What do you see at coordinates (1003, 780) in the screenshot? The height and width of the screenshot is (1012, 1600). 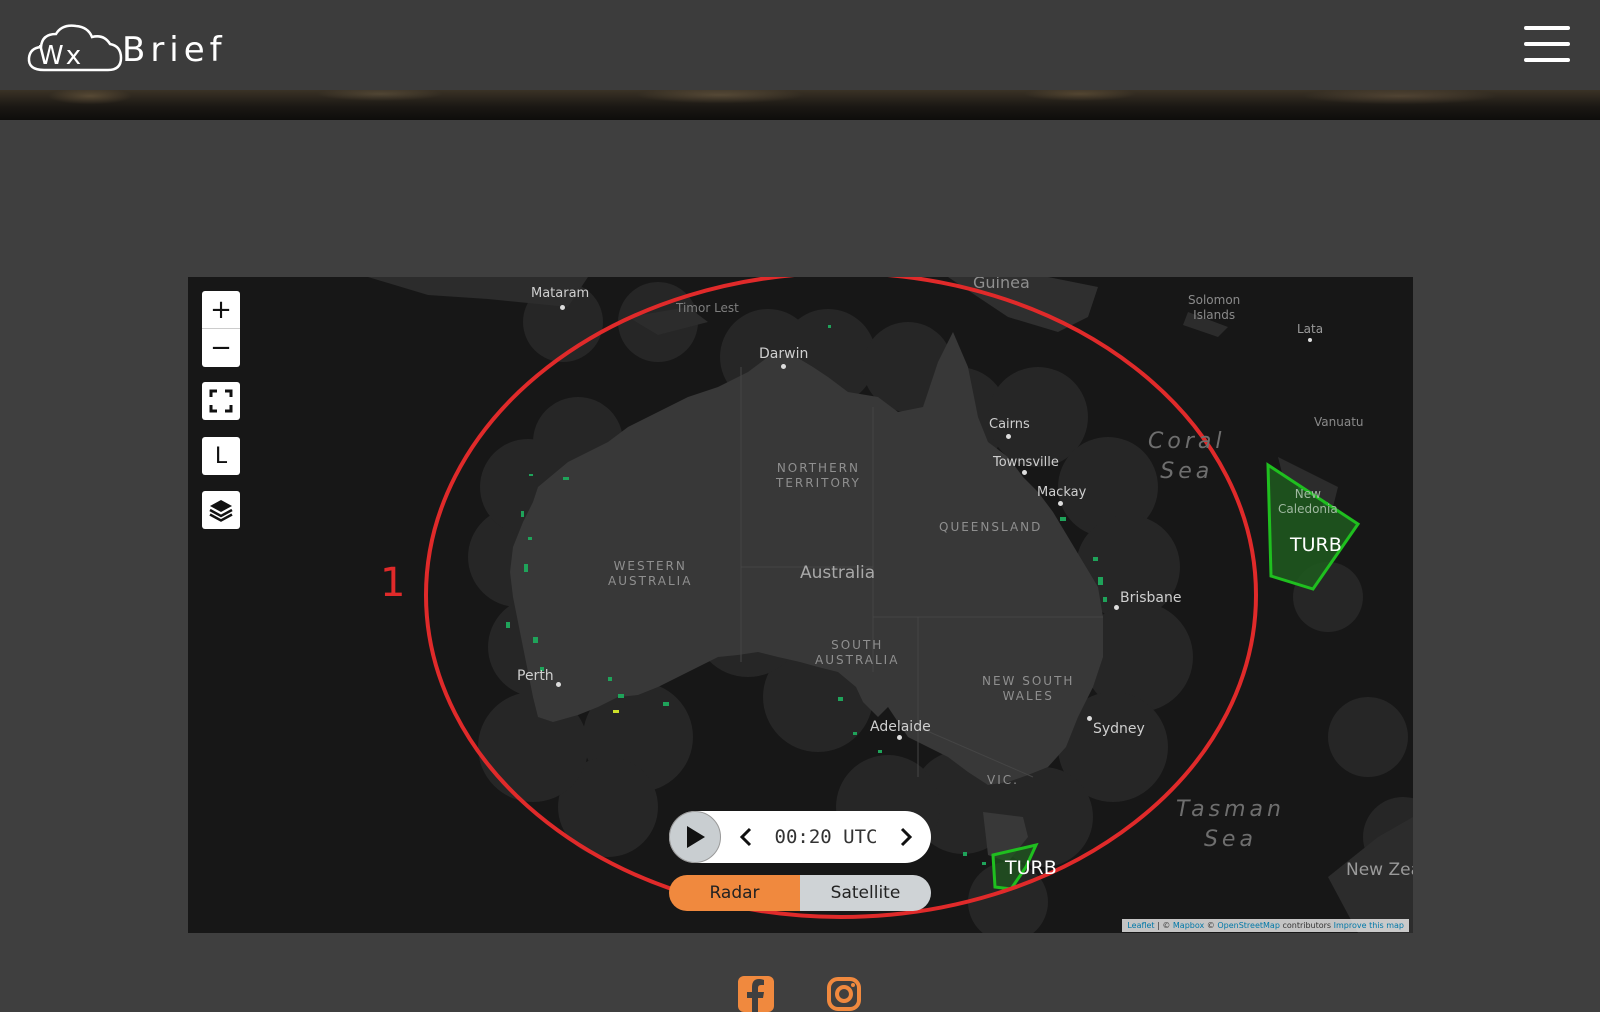 I see `region-victoria: VIC.` at bounding box center [1003, 780].